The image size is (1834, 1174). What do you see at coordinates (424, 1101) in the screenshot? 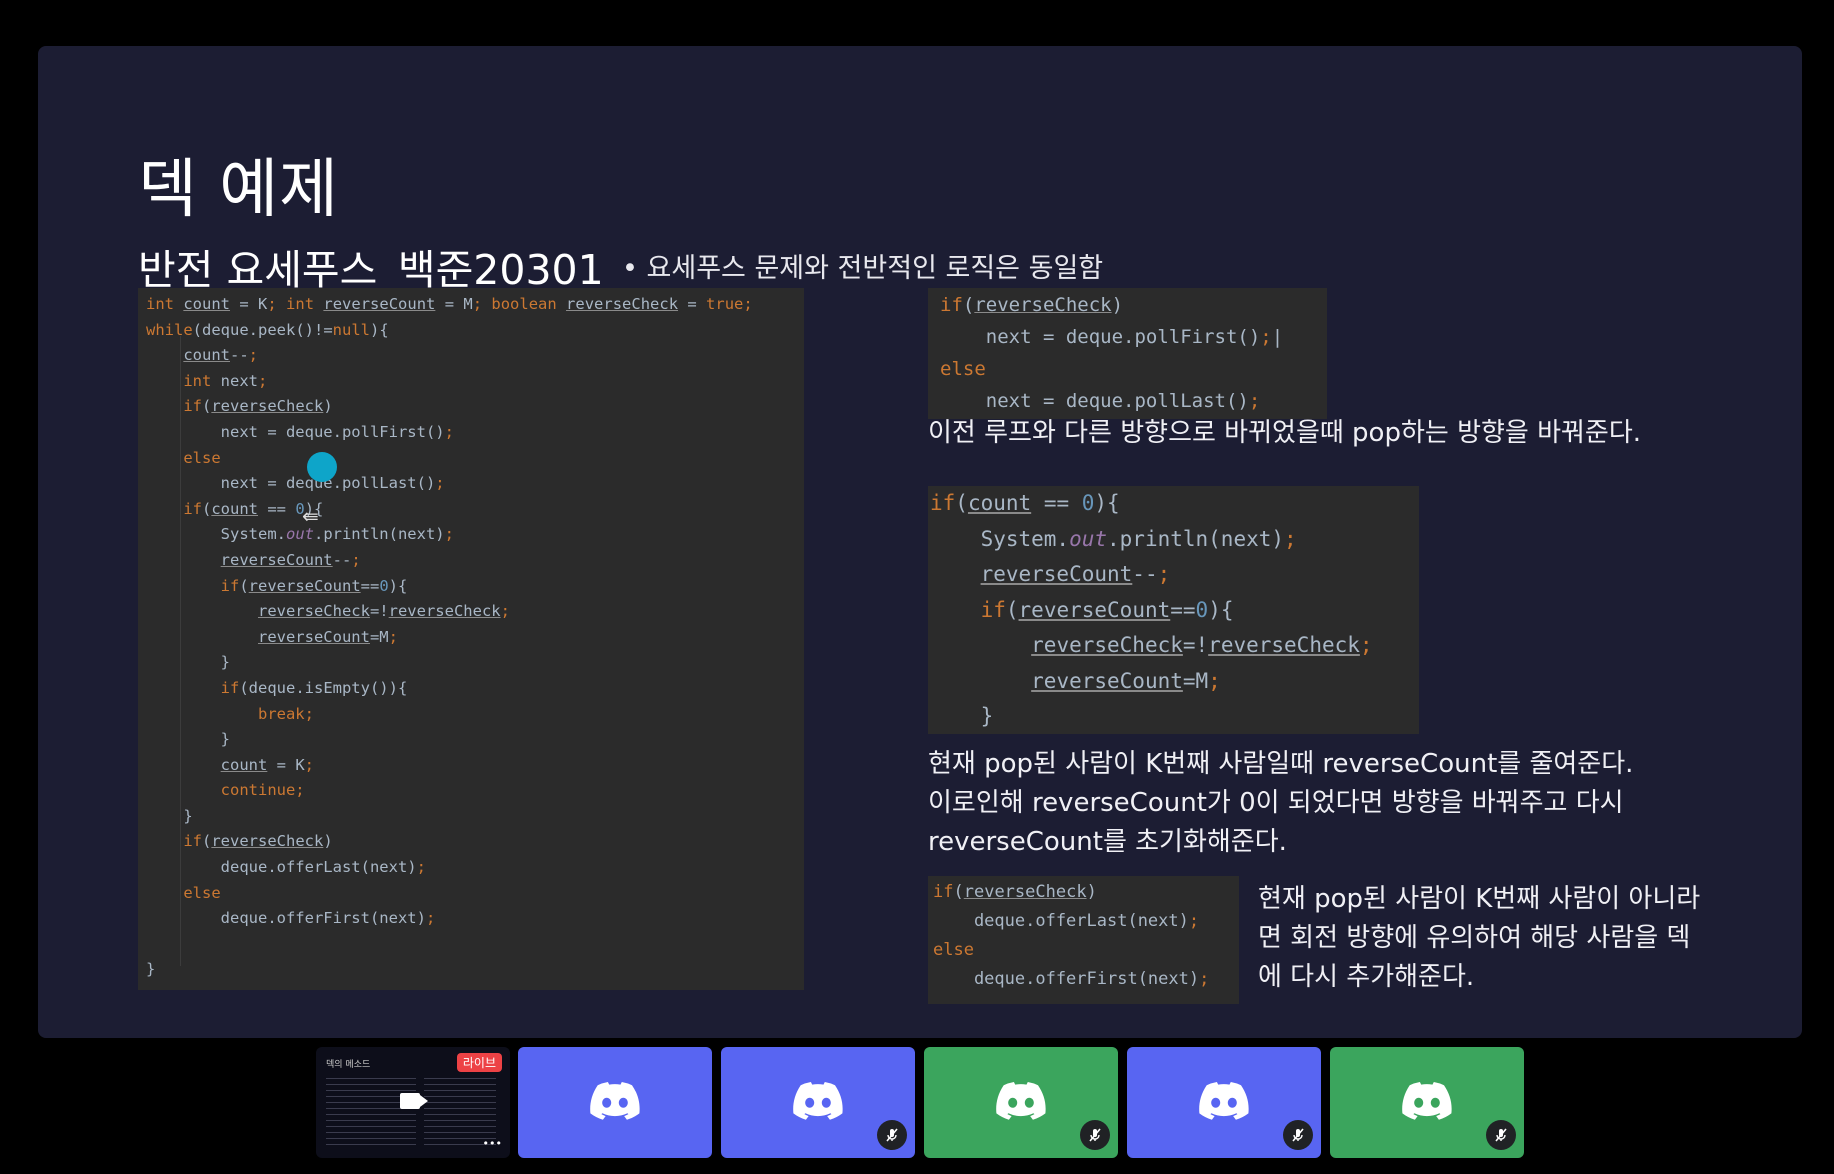
I see `video-camera-lens` at bounding box center [424, 1101].